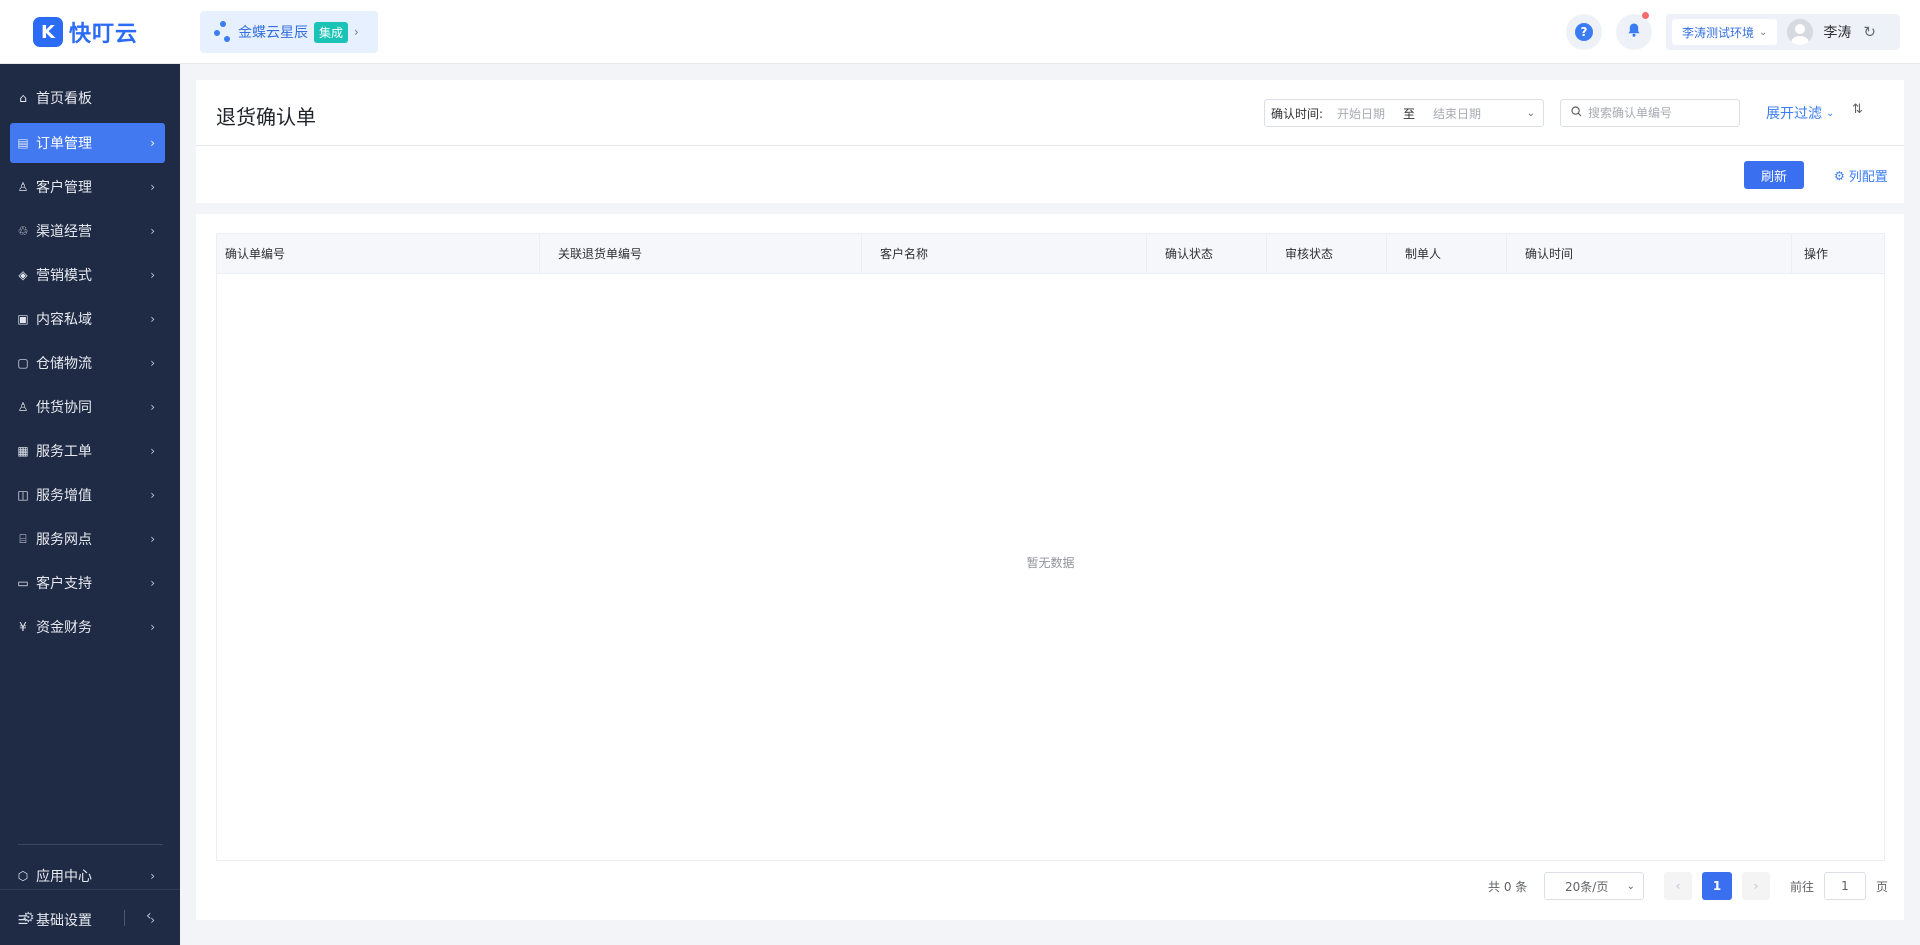 This screenshot has height=945, width=1920. I want to click on column-header: 客户名称, so click(1004, 254).